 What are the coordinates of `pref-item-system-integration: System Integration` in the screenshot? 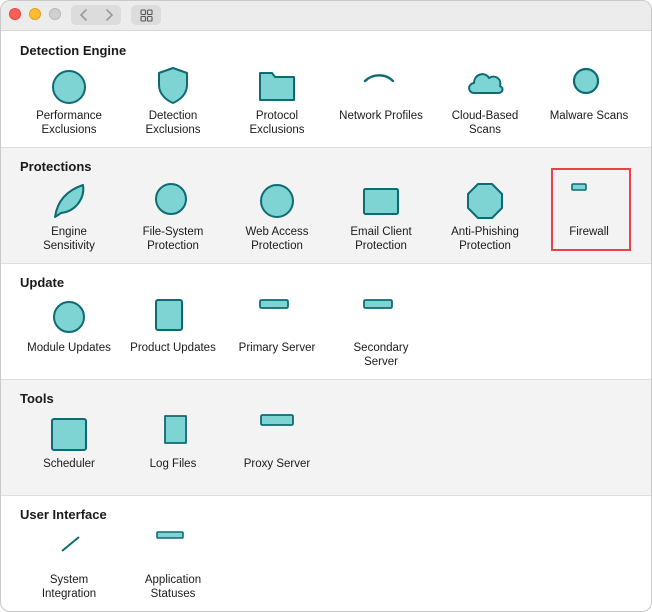 It's located at (69, 570).